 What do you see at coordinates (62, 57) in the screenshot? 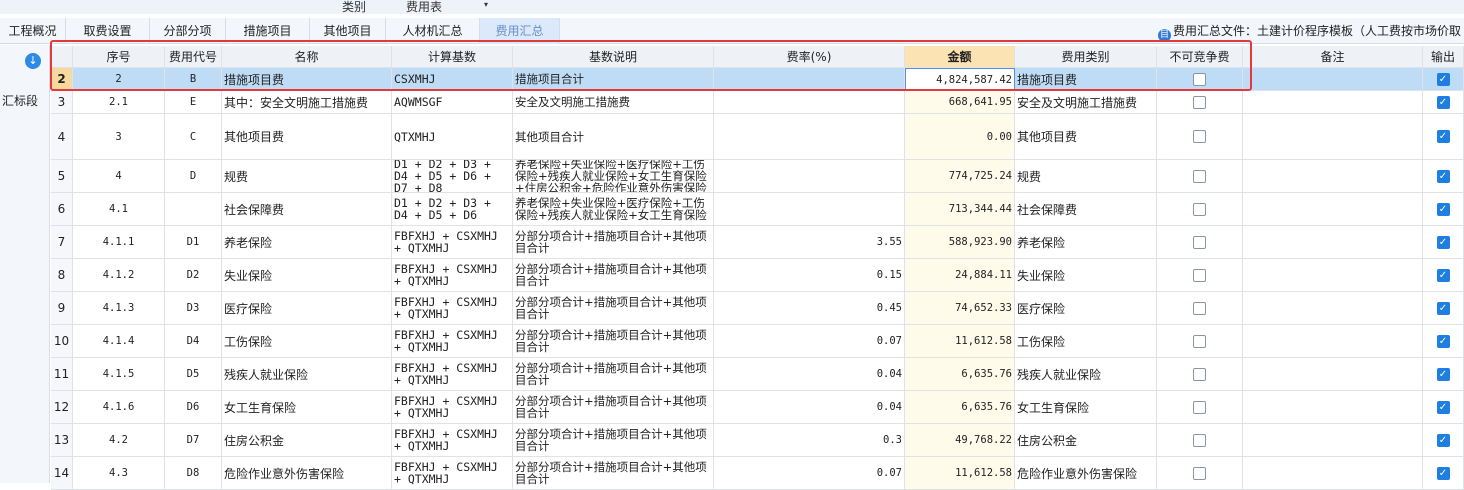
I see `hdr-corner` at bounding box center [62, 57].